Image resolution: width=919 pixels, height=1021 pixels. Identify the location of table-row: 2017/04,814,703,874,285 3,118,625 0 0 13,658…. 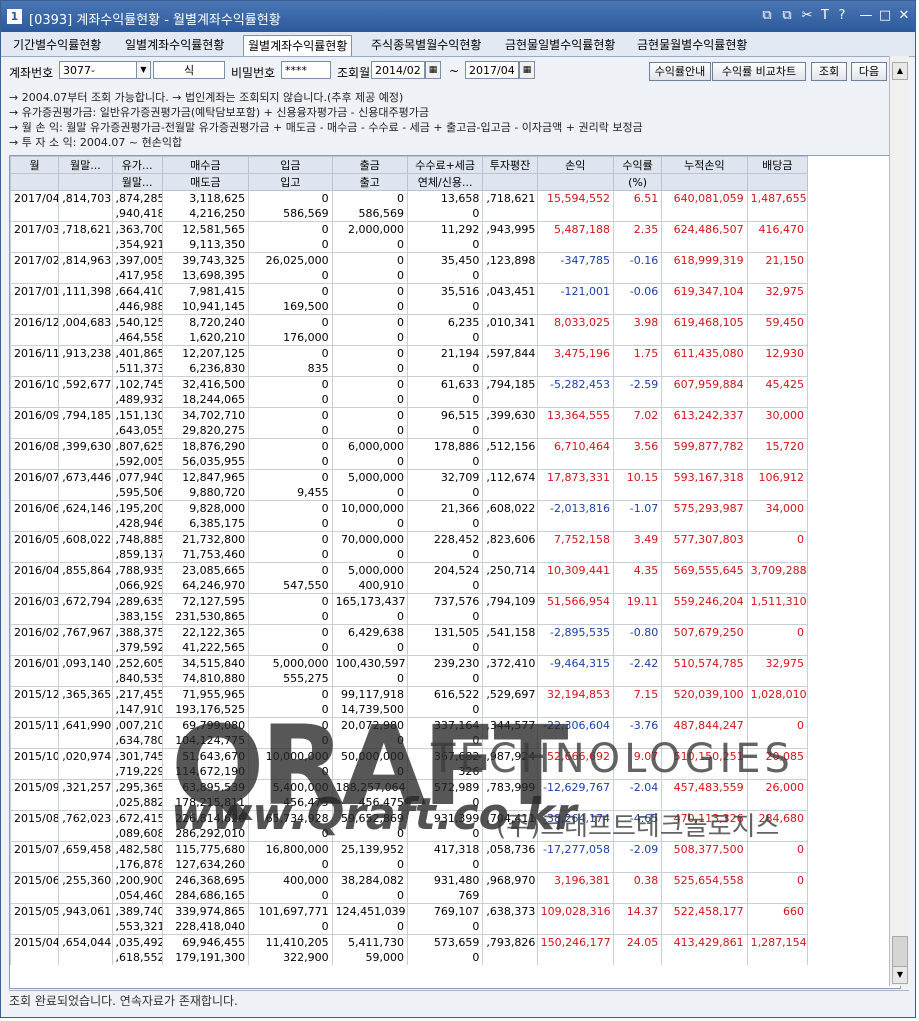
(409, 198).